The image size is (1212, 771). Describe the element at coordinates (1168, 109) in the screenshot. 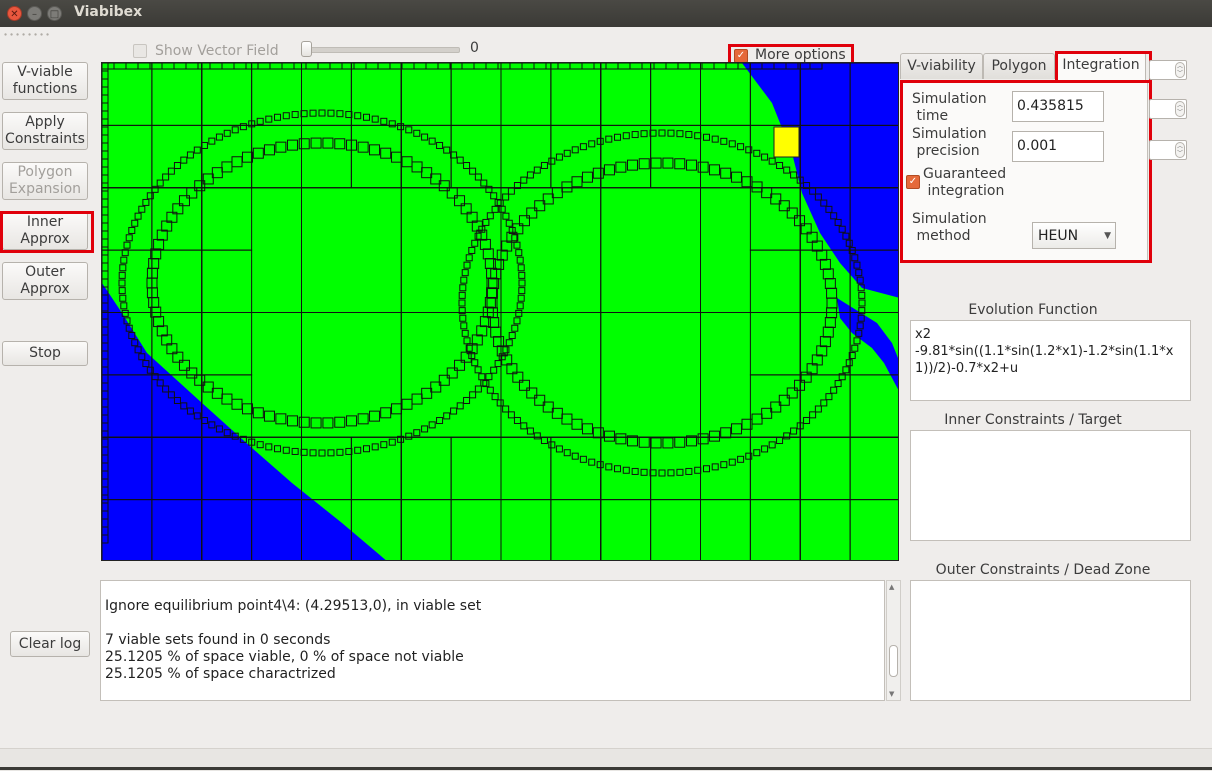

I see `spinbox-2: ︿ ﹀` at that location.